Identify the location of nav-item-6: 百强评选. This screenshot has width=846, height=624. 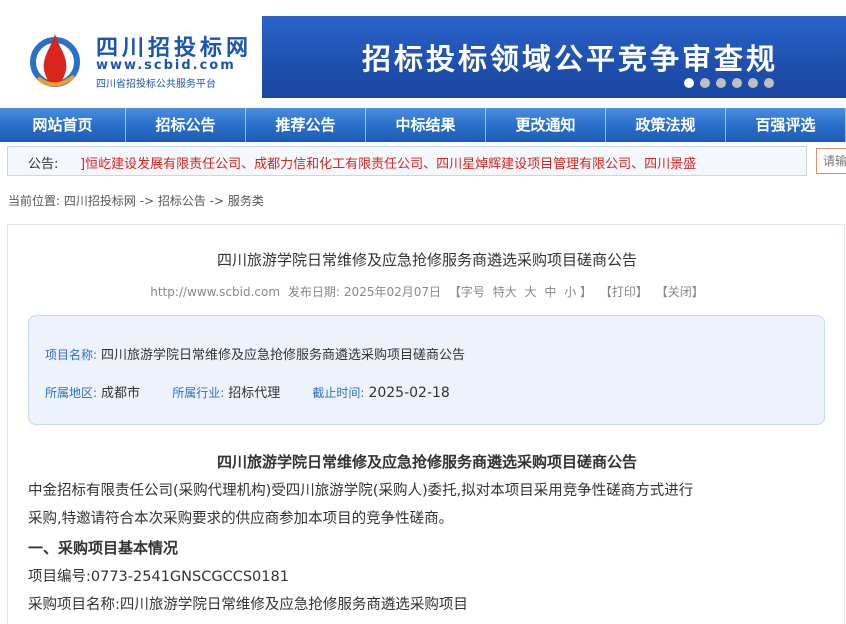
(786, 125).